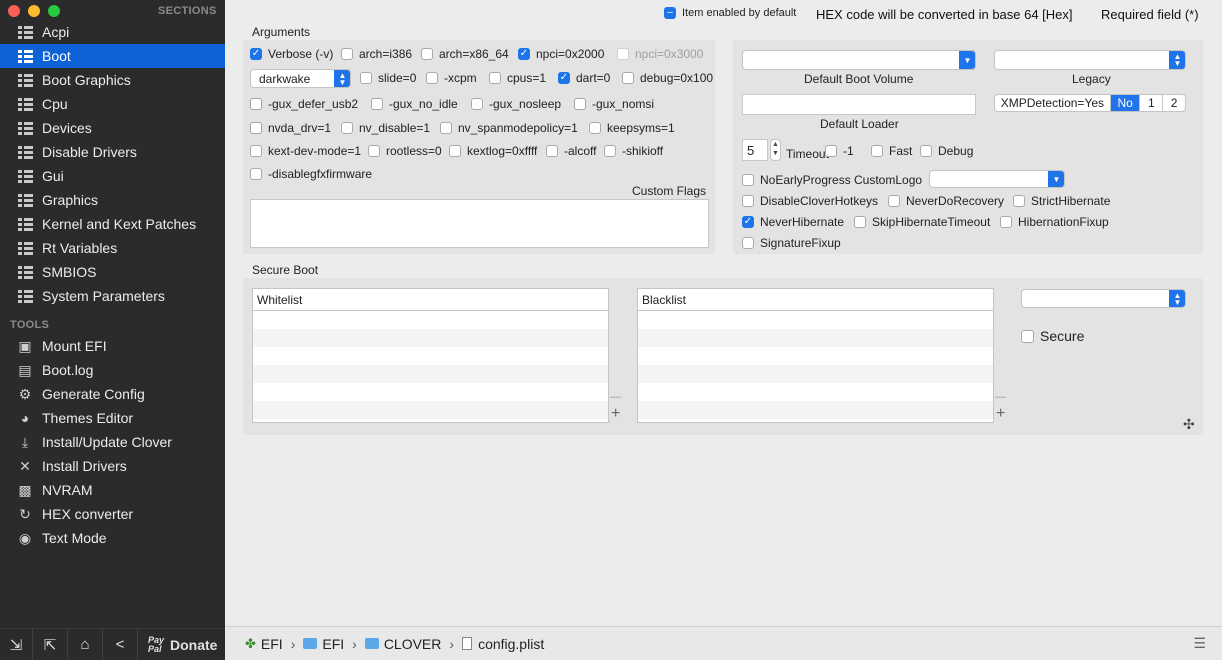 Image resolution: width=1222 pixels, height=660 pixels. I want to click on resize-handle-icon: ✣, so click(1189, 424).